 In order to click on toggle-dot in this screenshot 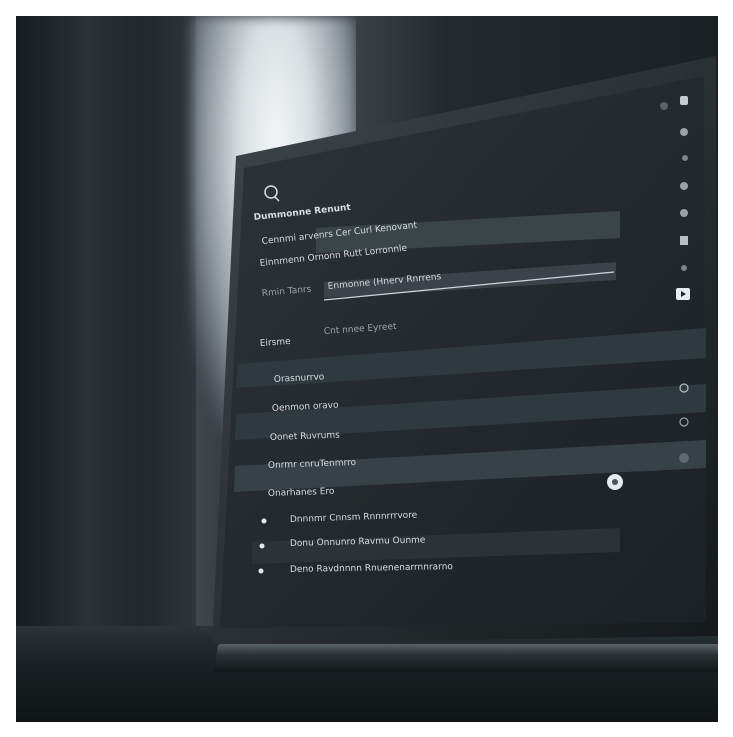, I will do `click(615, 482)`.